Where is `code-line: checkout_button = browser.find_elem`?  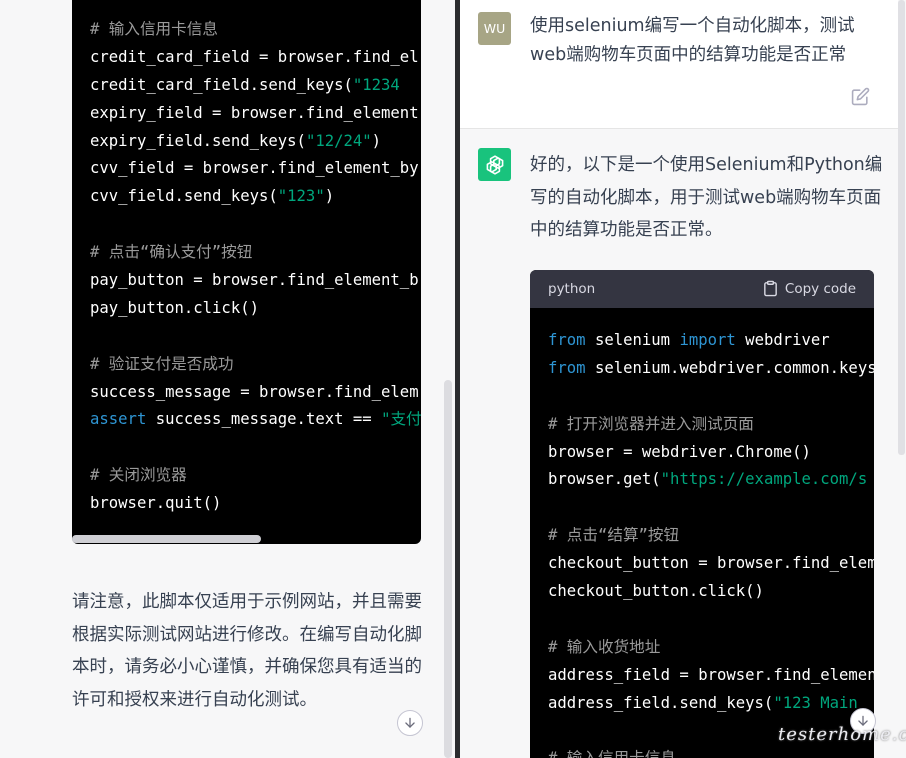 code-line: checkout_button = browser.find_elem is located at coordinates (711, 564).